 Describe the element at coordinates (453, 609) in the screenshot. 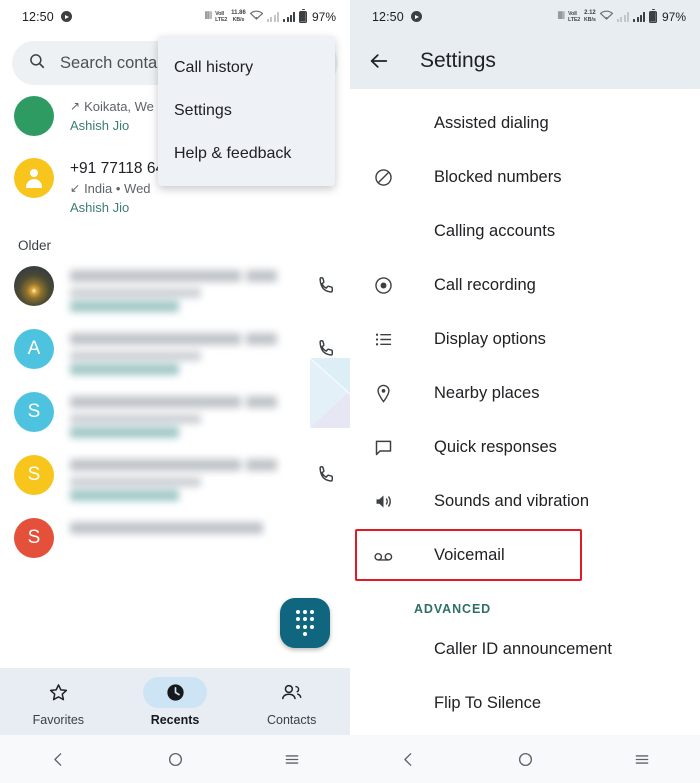

I see `section-header-advanced: ADVANCED` at that location.